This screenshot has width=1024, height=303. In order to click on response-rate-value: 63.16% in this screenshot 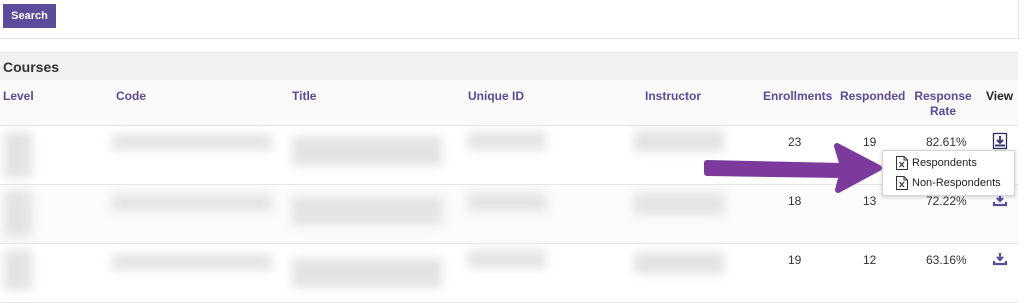, I will do `click(946, 260)`.